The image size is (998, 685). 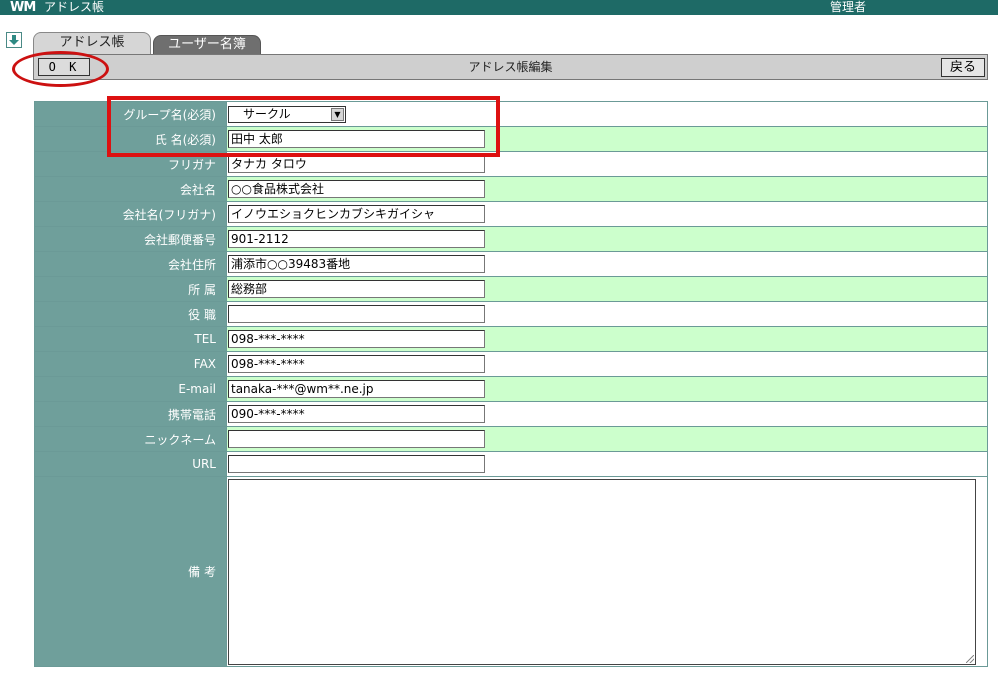 I want to click on company-label: 会社名, so click(x=130, y=189).